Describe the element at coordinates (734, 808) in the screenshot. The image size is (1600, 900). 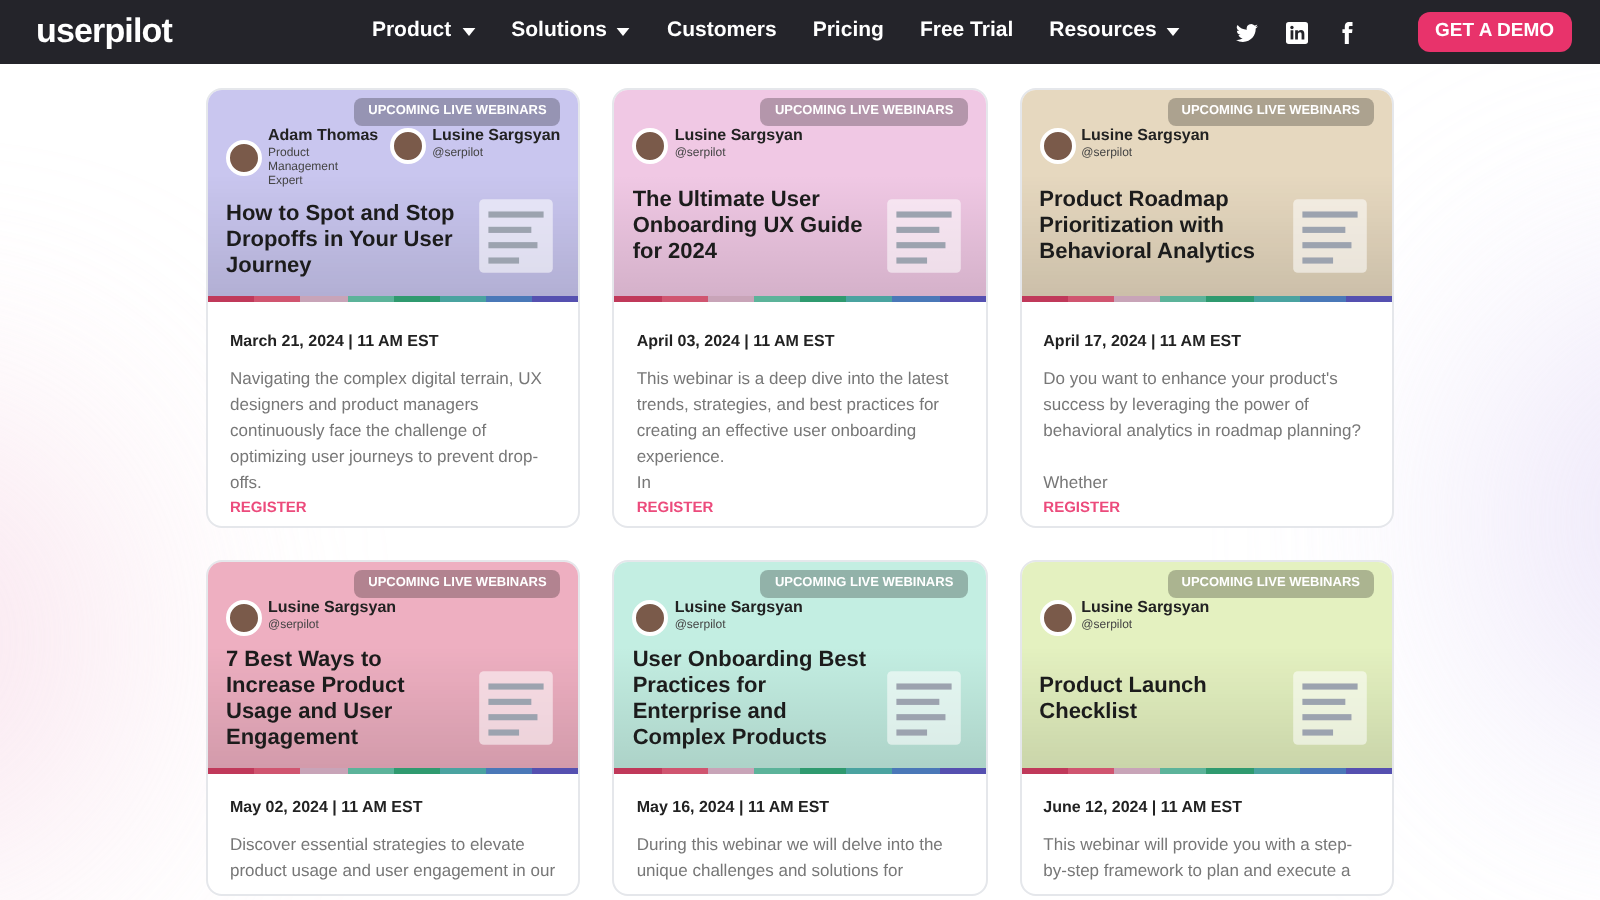
I see `webinar-date: May 16, 2024 | 11 AM EST` at that location.